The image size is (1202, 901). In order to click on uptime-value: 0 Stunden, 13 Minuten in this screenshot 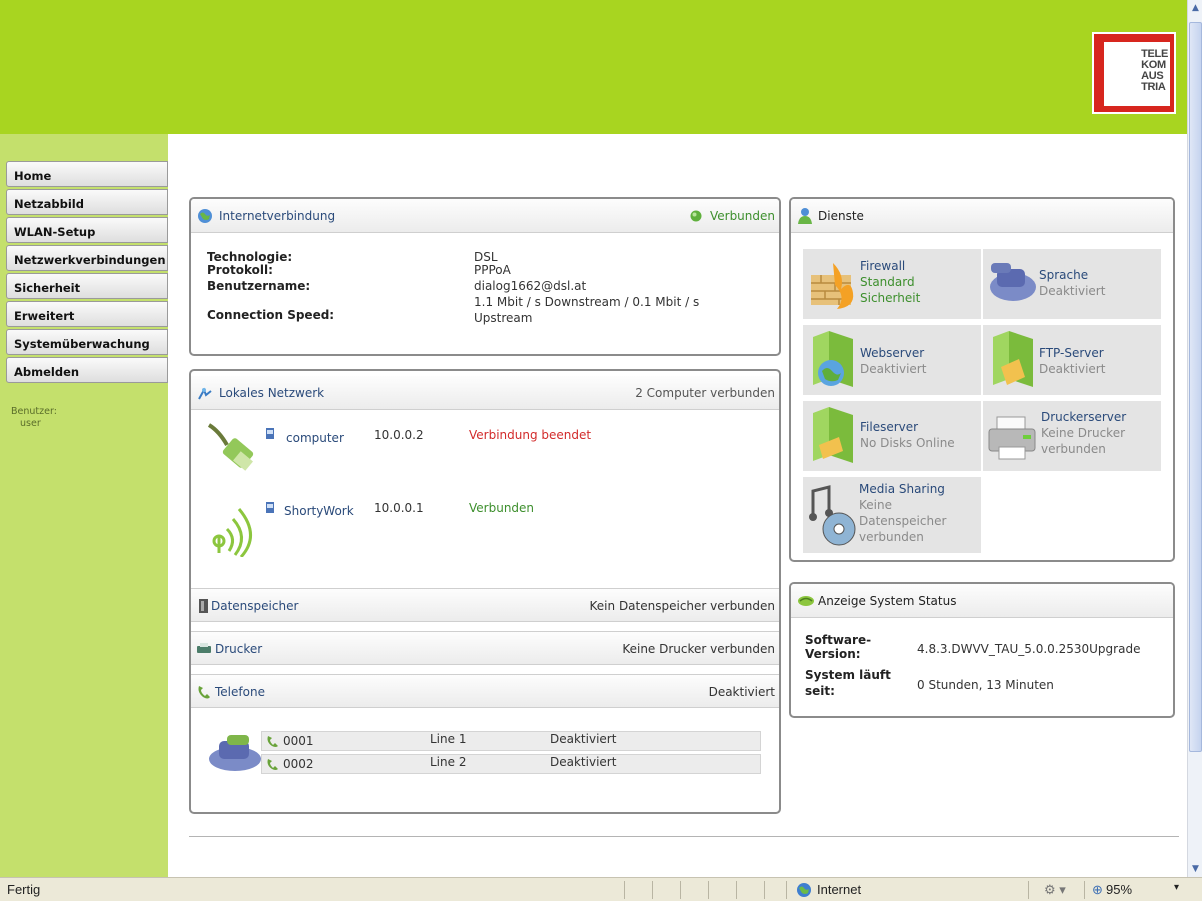, I will do `click(985, 685)`.